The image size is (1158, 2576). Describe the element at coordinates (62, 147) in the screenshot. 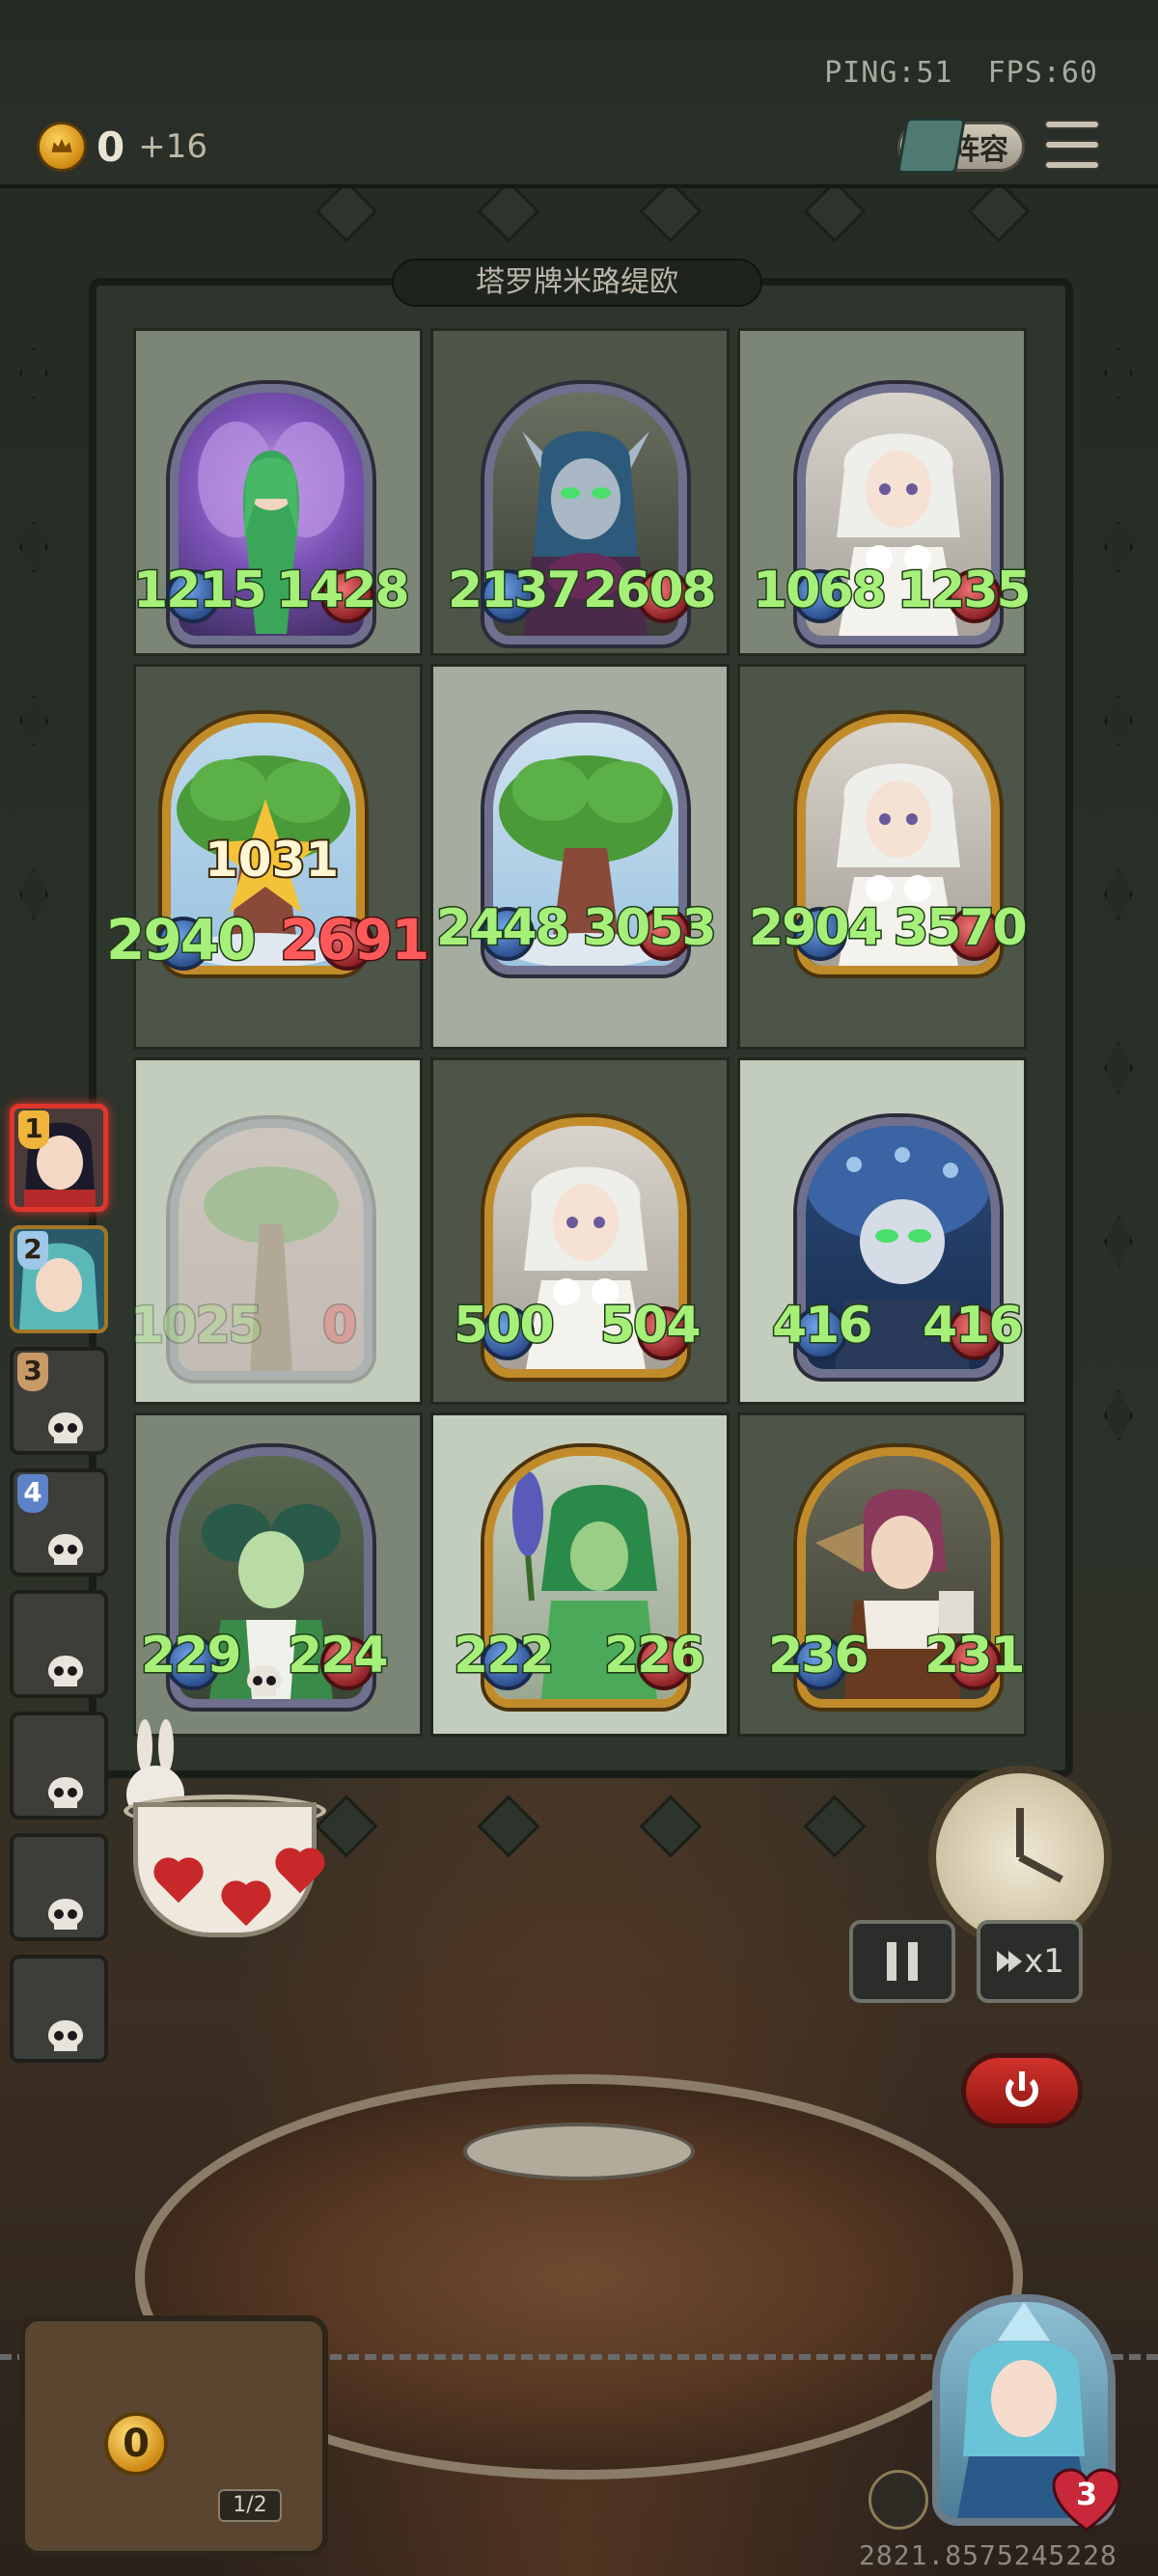

I see `crown-coin-icon` at that location.